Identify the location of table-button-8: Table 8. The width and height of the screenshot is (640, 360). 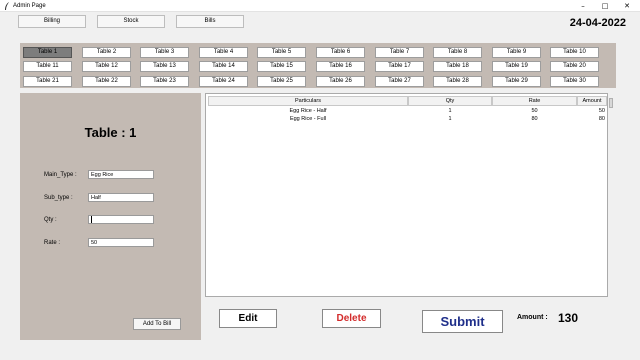
(457, 52).